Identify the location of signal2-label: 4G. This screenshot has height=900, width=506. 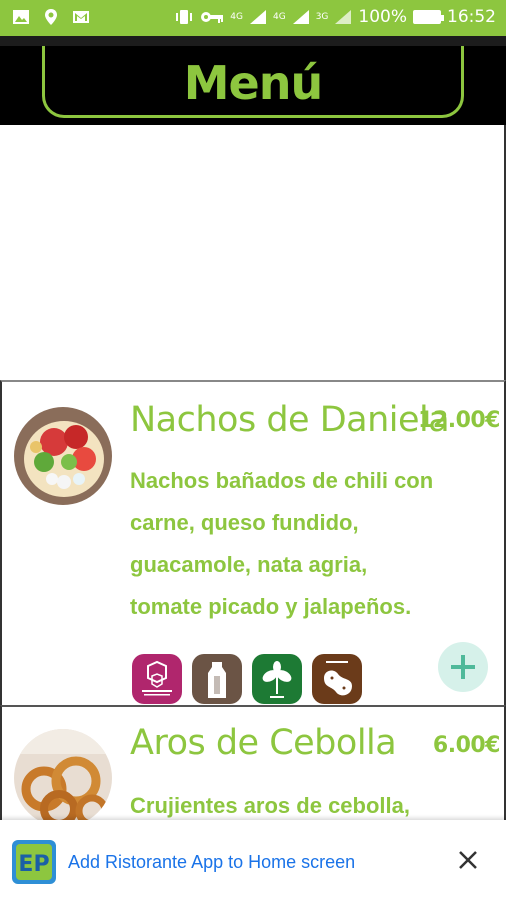
(279, 16).